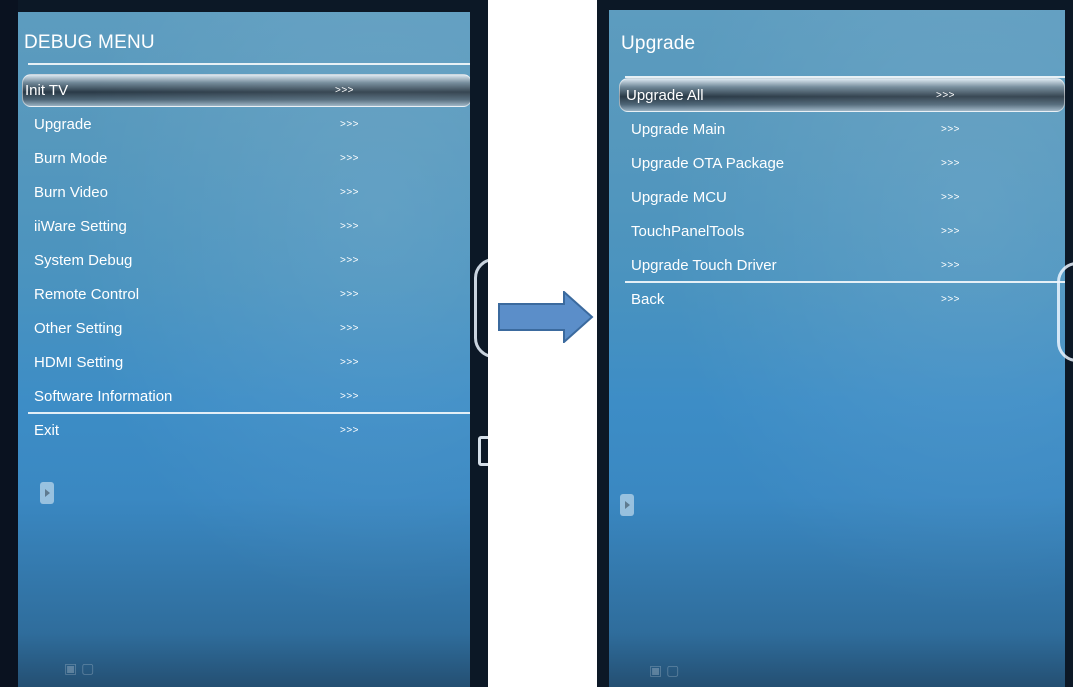  Describe the element at coordinates (249, 124) in the screenshot. I see `menu-item-upgrade: Upgrade >>>` at that location.